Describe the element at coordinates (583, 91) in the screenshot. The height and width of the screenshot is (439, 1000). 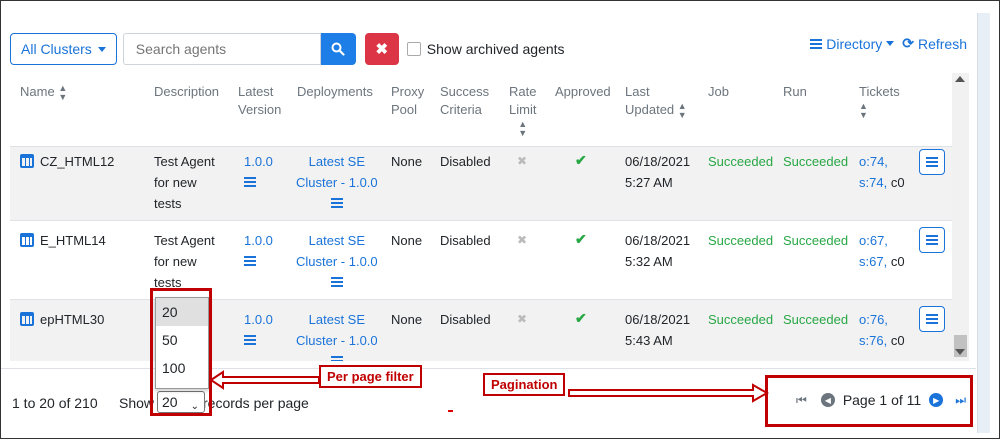
I see `col-header-approved: Approved` at that location.